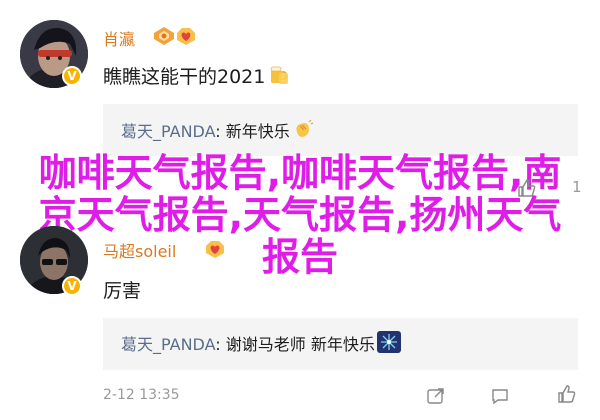 The height and width of the screenshot is (420, 600). What do you see at coordinates (197, 75) in the screenshot?
I see `comment-text: 瞧瞧这能干的2021` at bounding box center [197, 75].